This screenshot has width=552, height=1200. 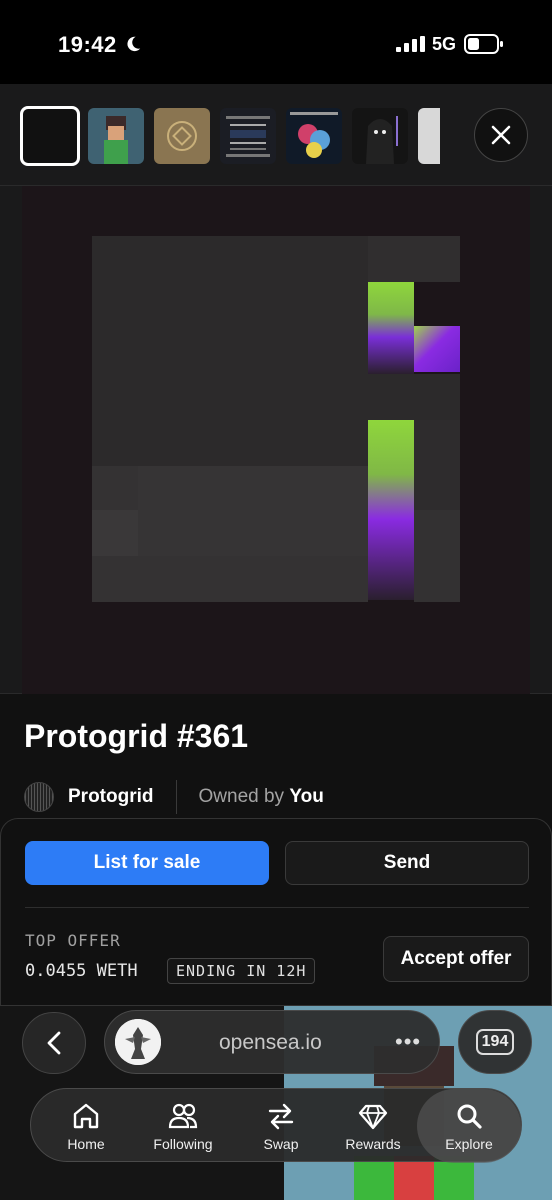 I want to click on status-time: 19:42, so click(x=87, y=44).